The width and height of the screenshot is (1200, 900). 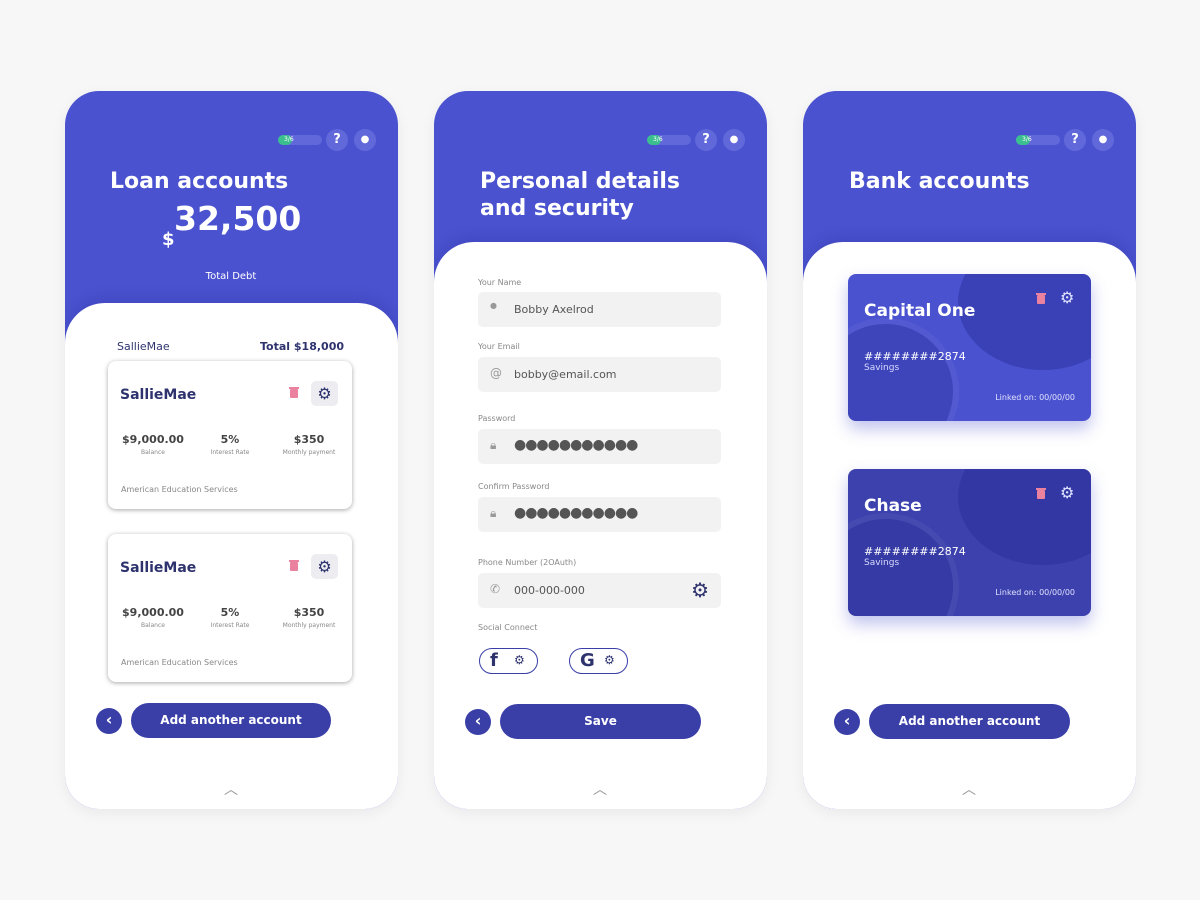 I want to click on google-icon: G, so click(x=587, y=660).